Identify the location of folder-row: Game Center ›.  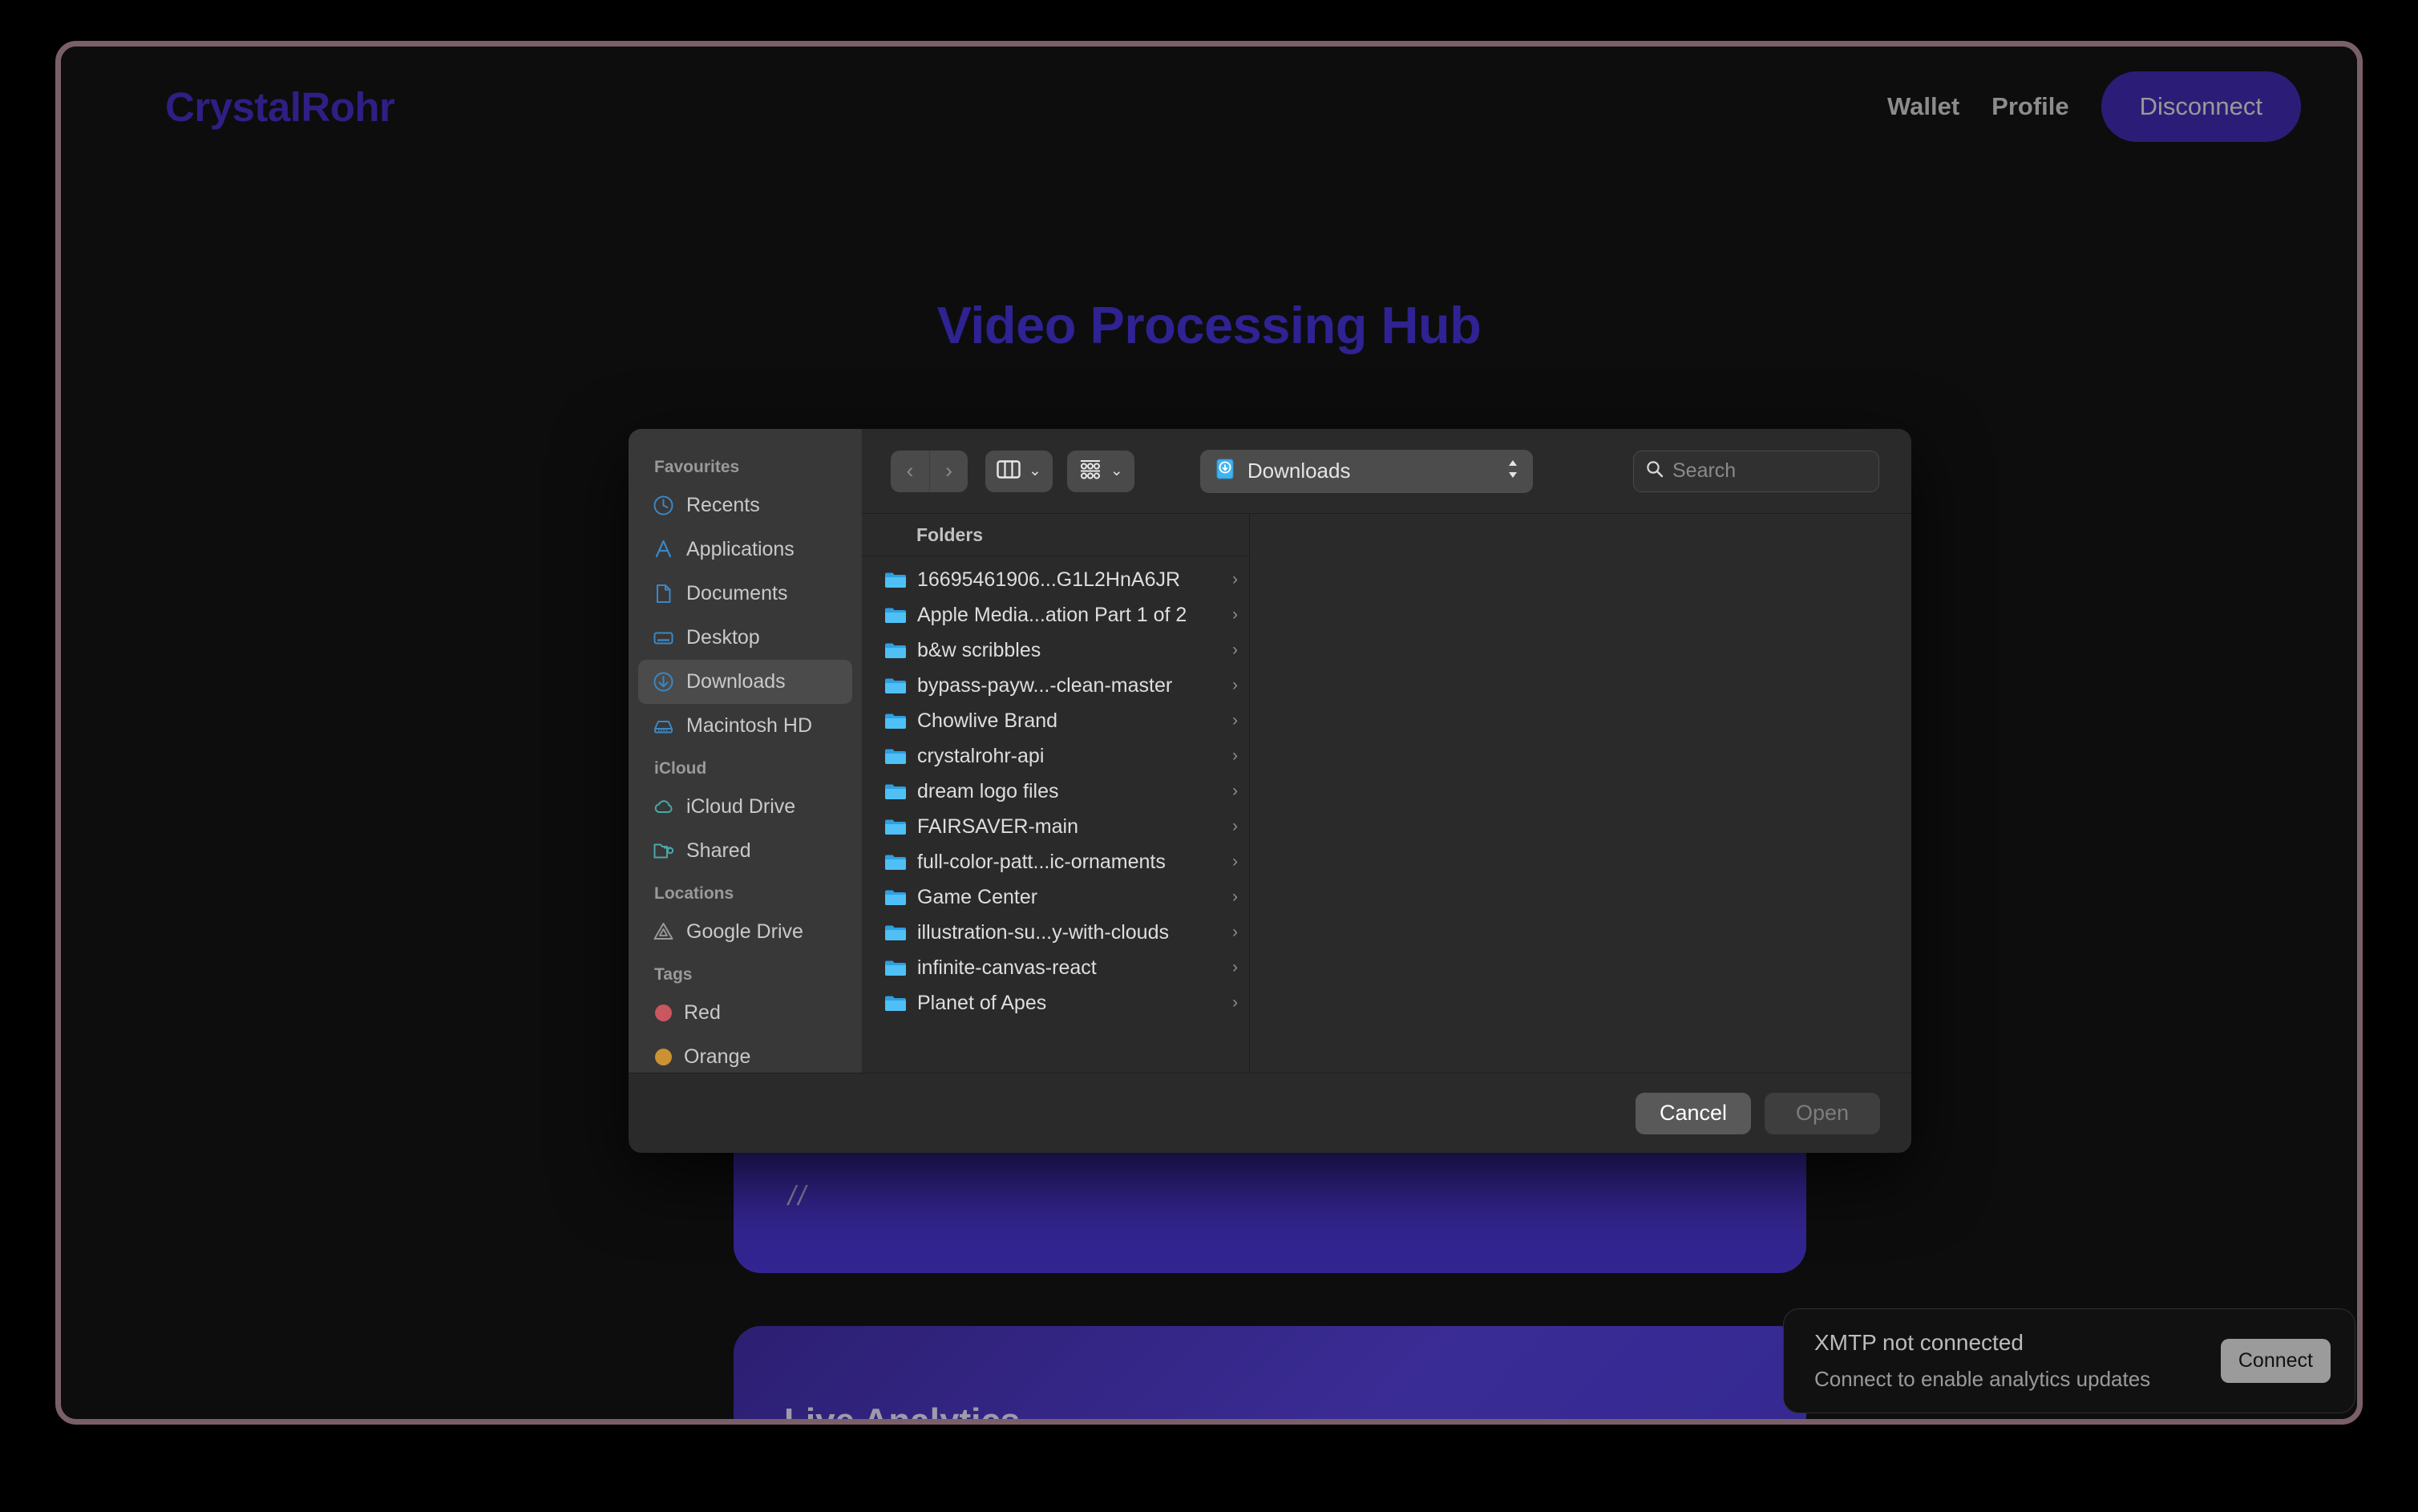
(1055, 897).